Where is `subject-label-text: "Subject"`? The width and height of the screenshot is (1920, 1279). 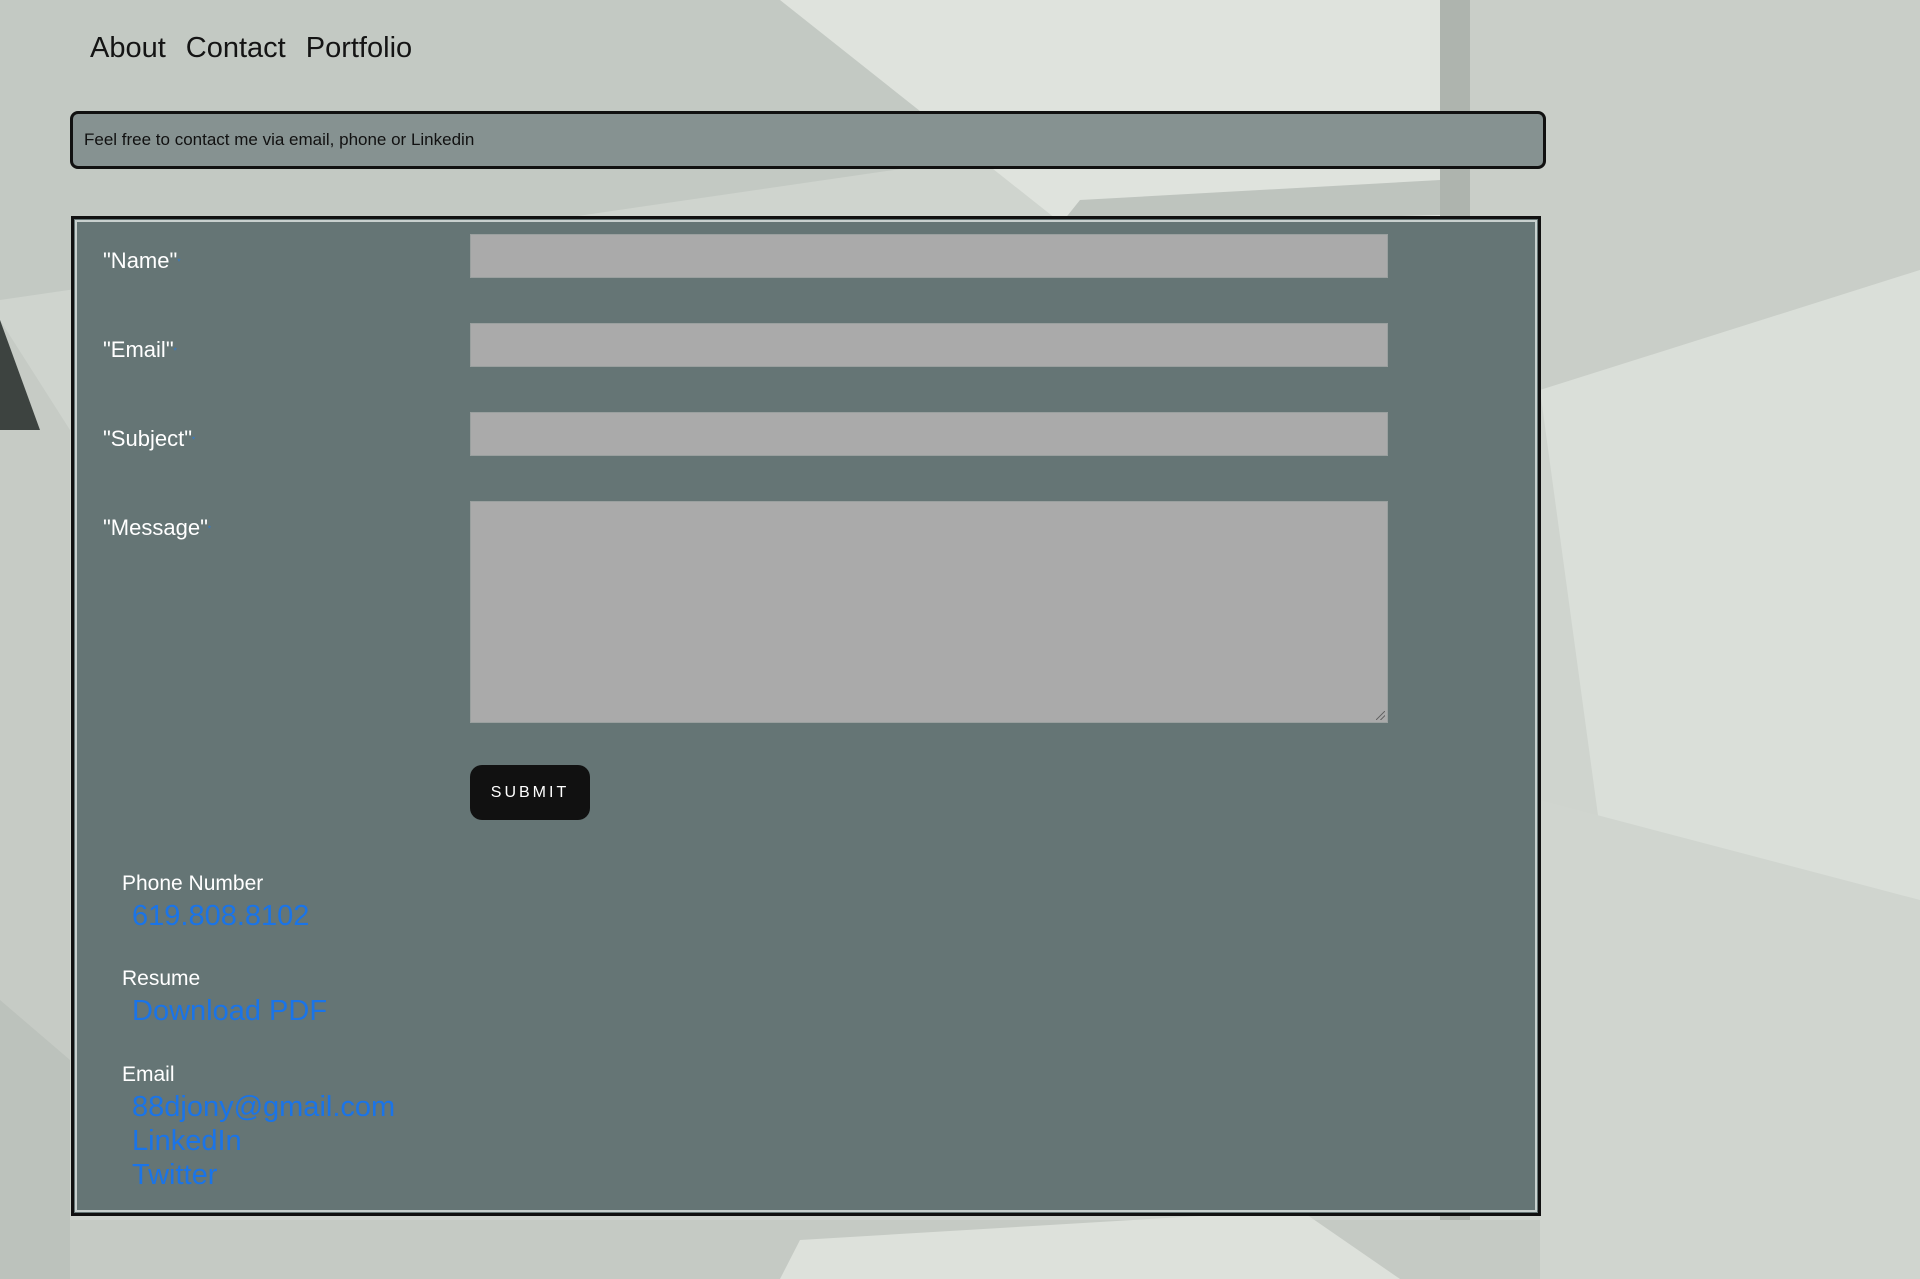
subject-label-text: "Subject" is located at coordinates (147, 438).